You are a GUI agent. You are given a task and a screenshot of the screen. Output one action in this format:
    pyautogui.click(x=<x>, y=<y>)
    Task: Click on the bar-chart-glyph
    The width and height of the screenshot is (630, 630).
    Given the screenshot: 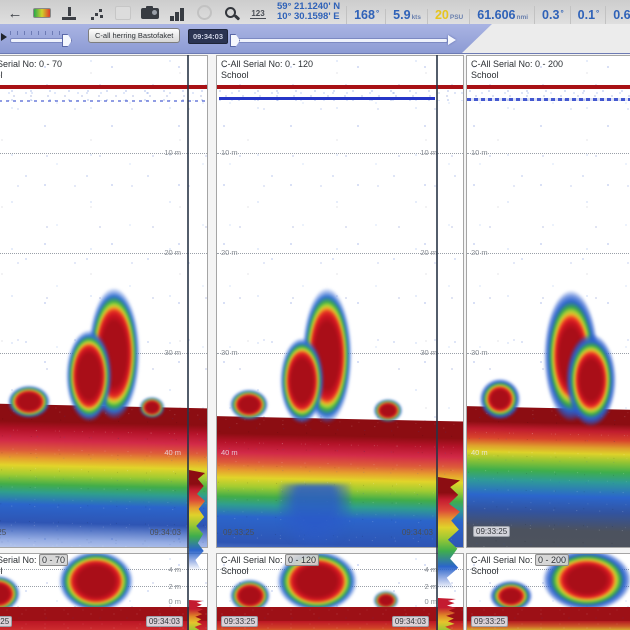 What is the action you would take?
    pyautogui.click(x=177, y=14)
    